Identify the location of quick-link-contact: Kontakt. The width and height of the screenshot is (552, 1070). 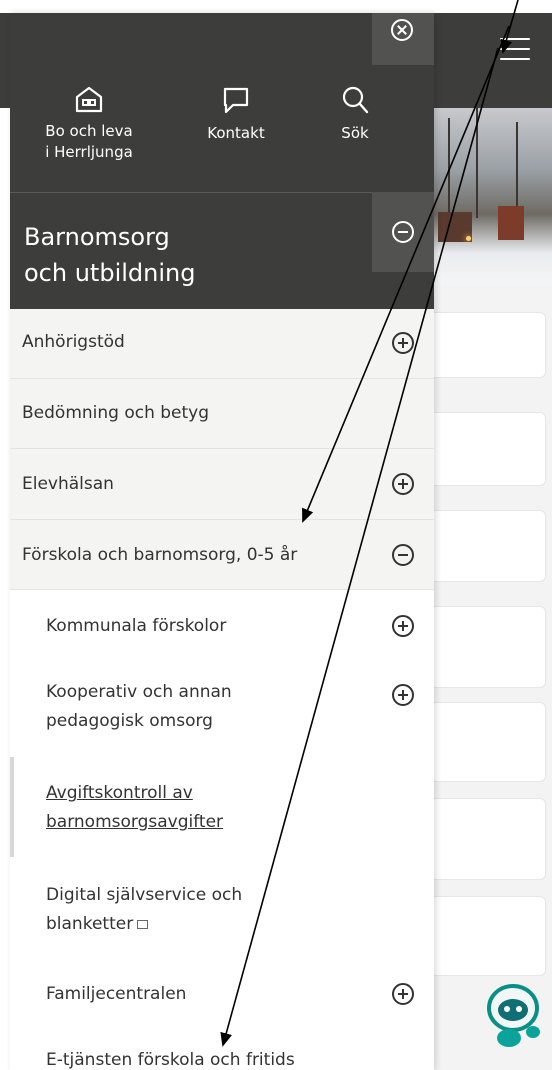
(236, 114).